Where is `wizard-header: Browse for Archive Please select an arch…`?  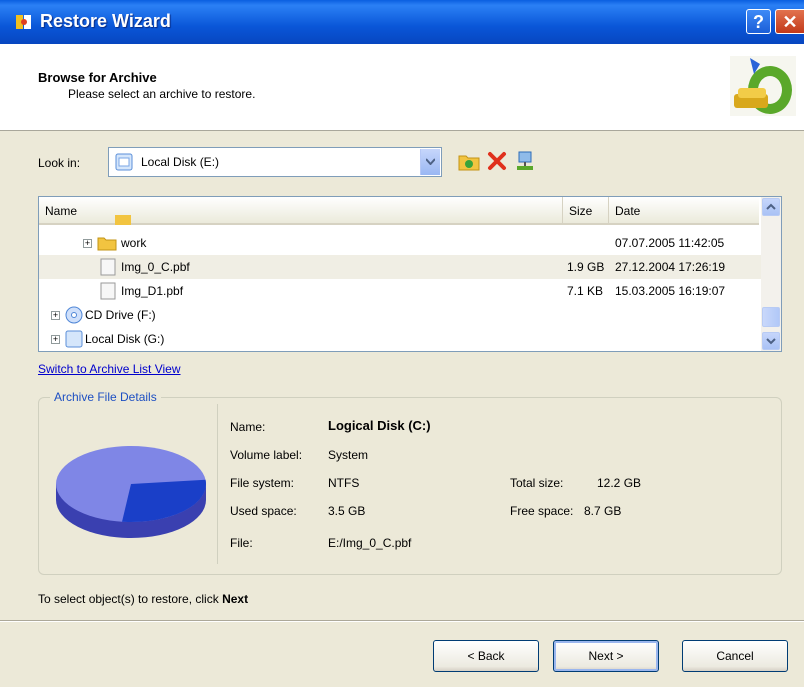
wizard-header: Browse for Archive Please select an arch… is located at coordinates (402, 87).